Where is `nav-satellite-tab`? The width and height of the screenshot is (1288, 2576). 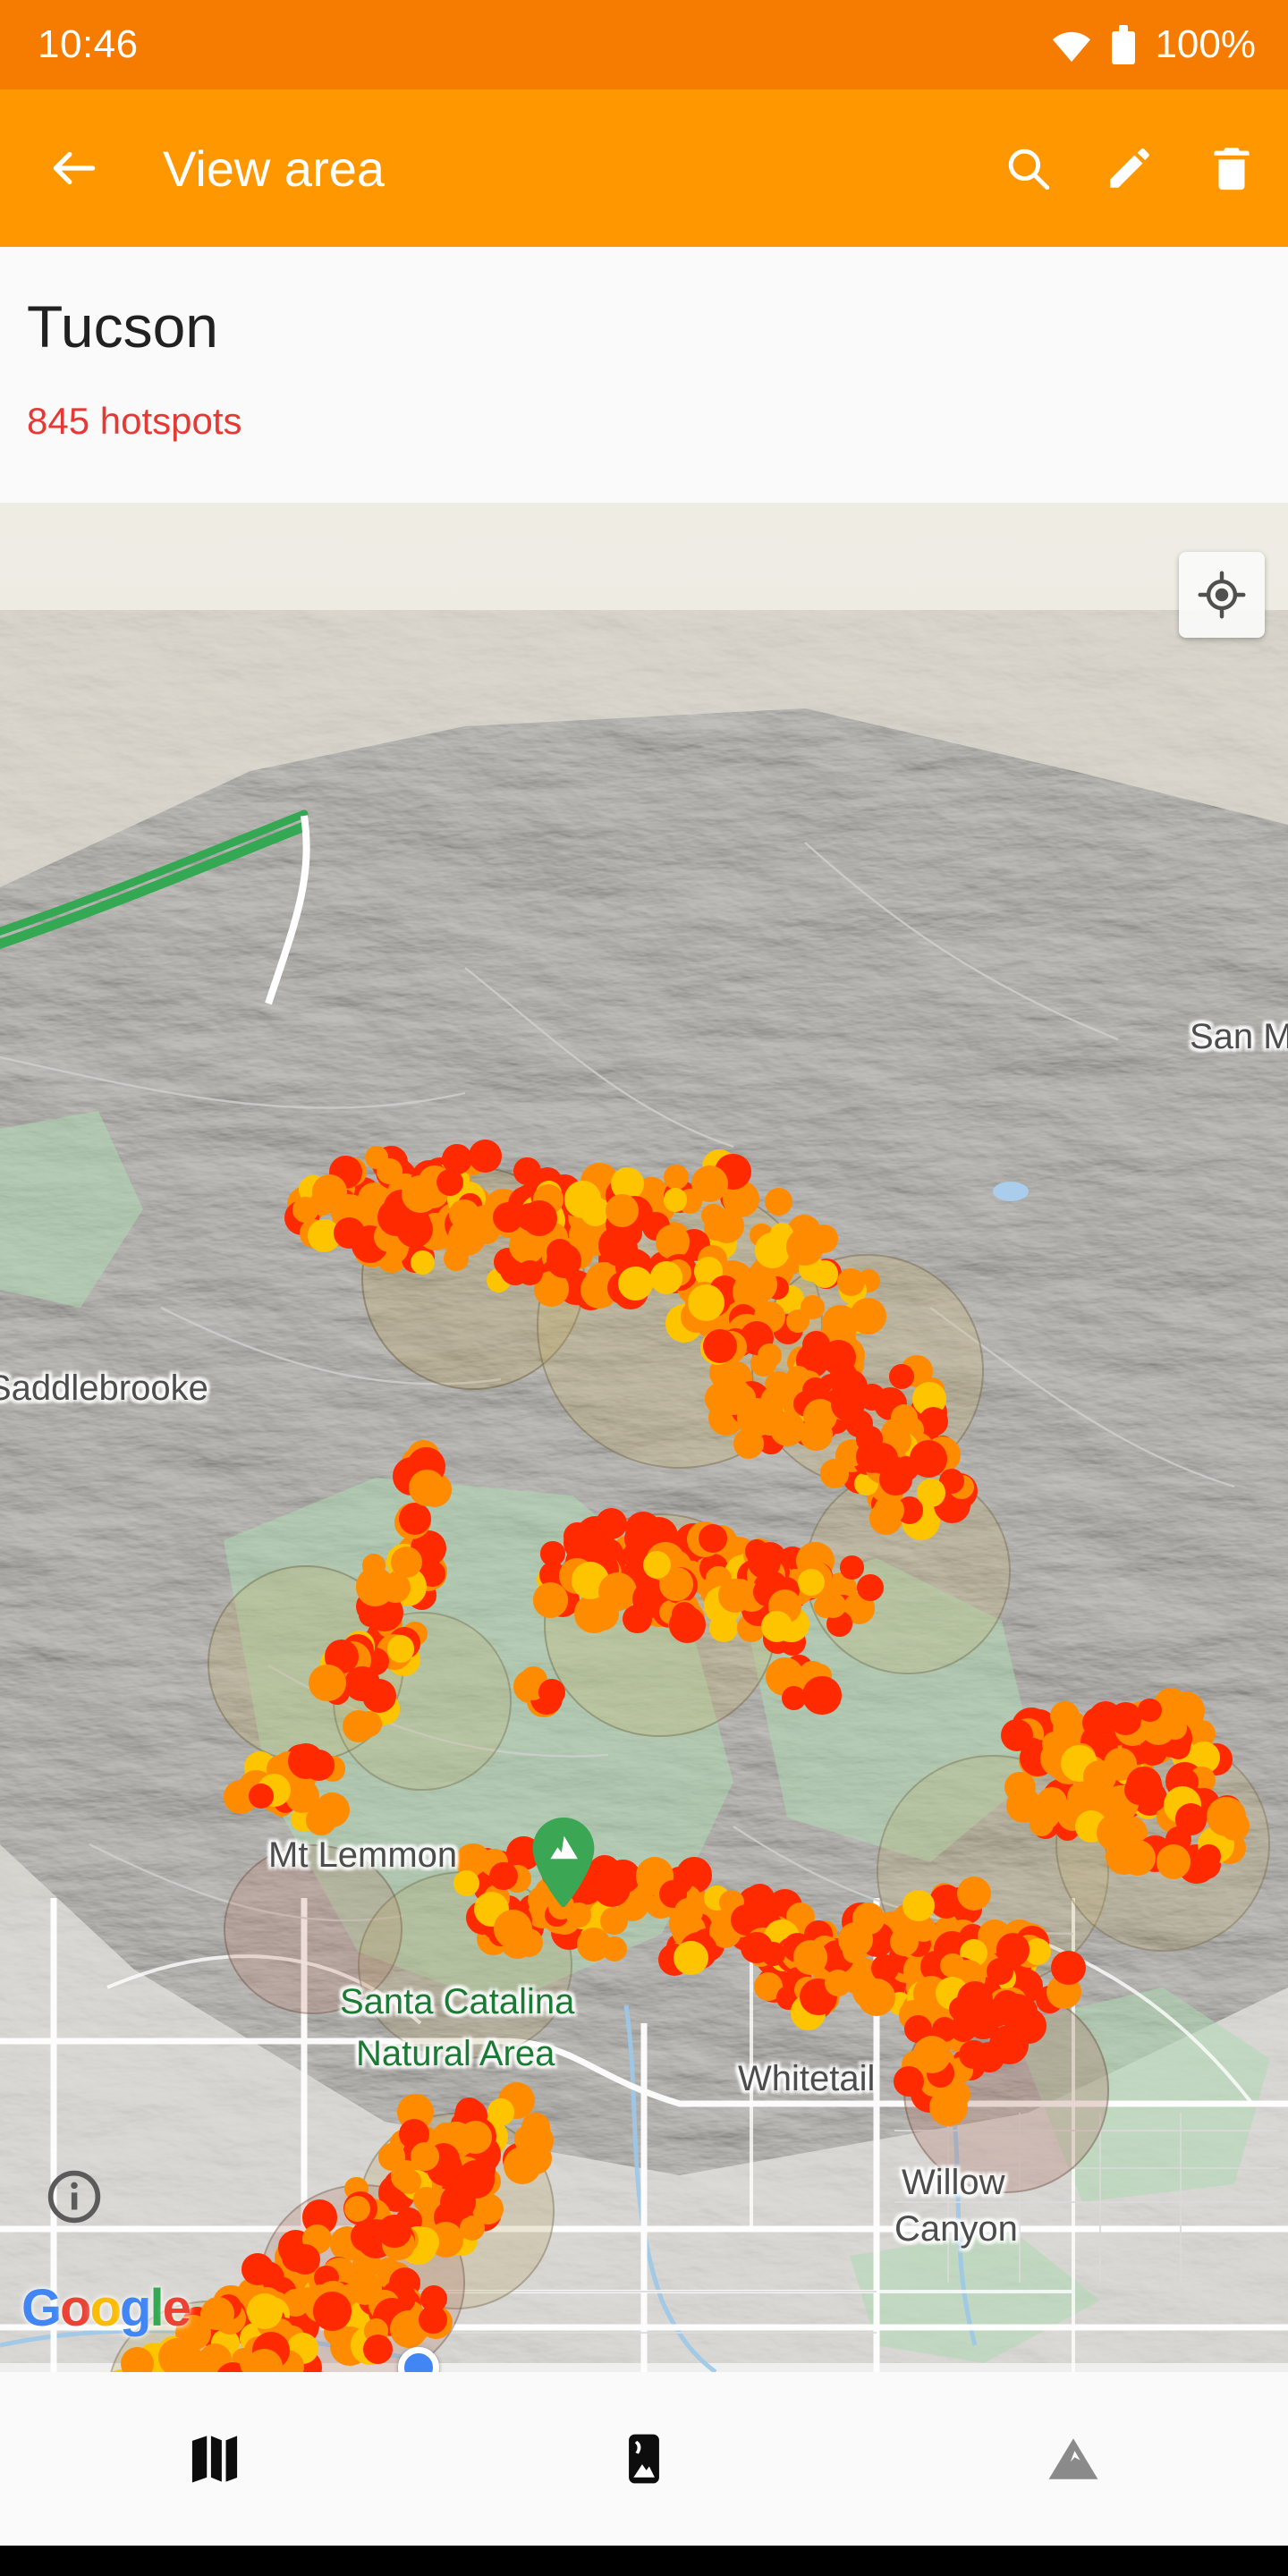 nav-satellite-tab is located at coordinates (644, 2459).